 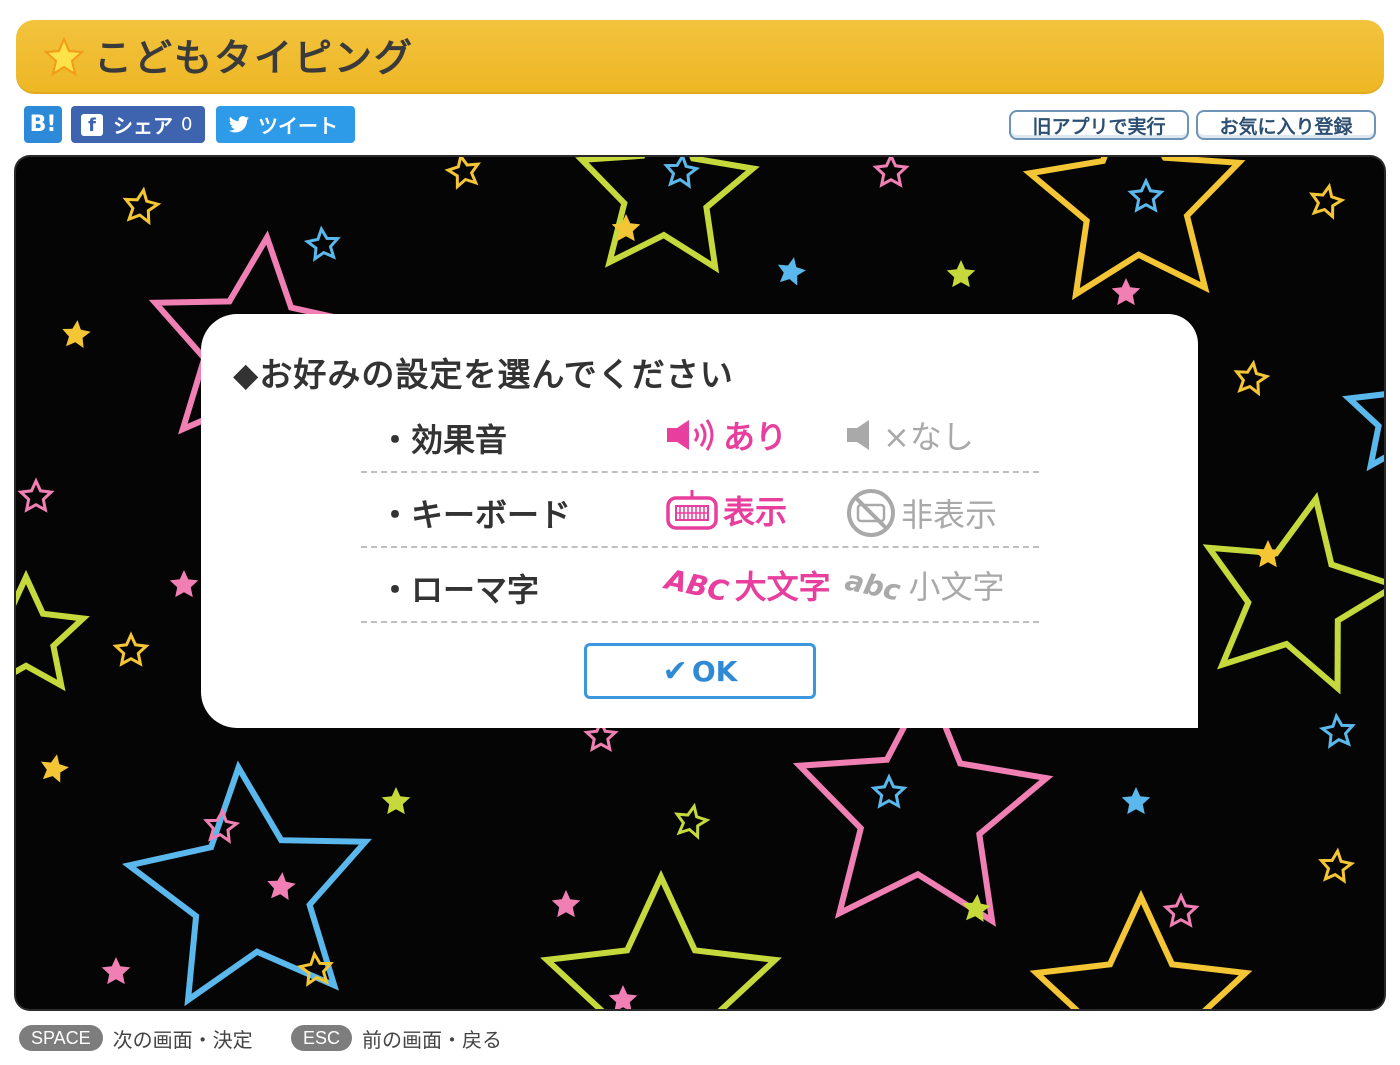 I want to click on run-old-app-label: 旧アプリで実行, so click(x=1099, y=126).